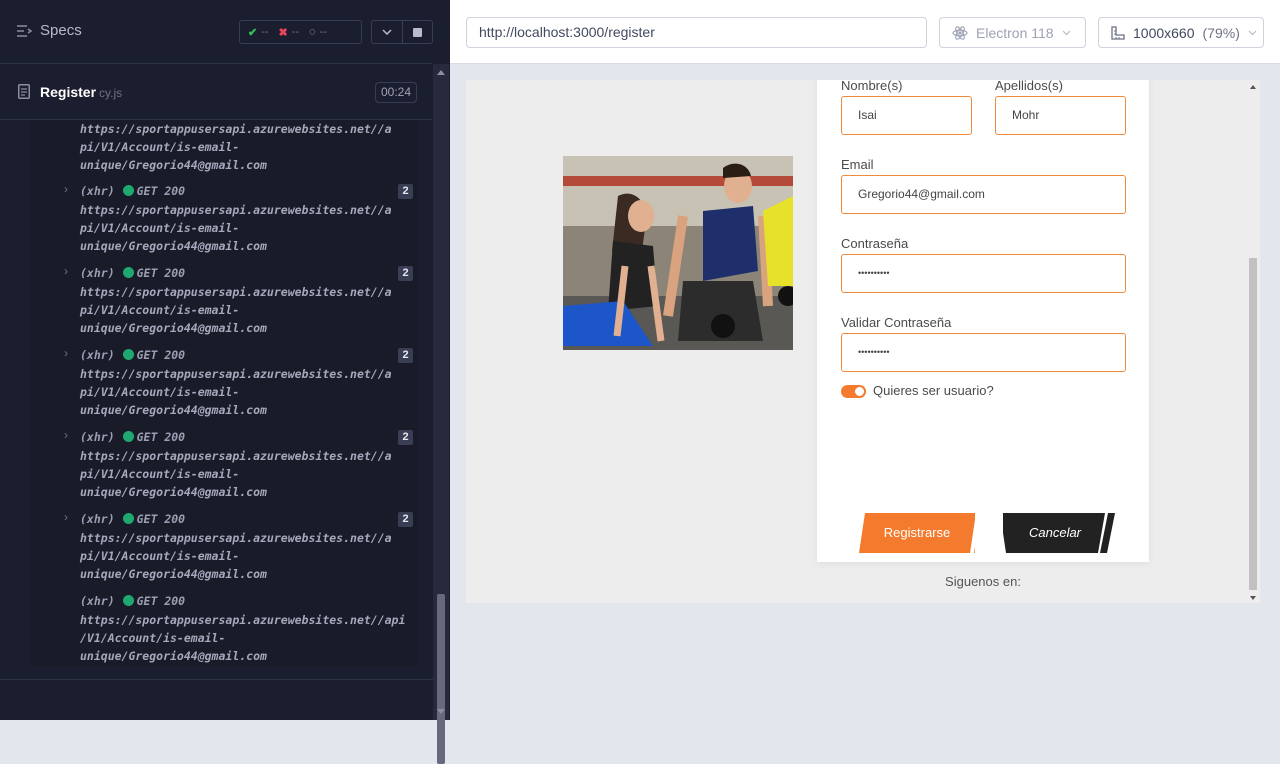 The width and height of the screenshot is (1280, 764). I want to click on password-input: ••••••••••, so click(983, 273).